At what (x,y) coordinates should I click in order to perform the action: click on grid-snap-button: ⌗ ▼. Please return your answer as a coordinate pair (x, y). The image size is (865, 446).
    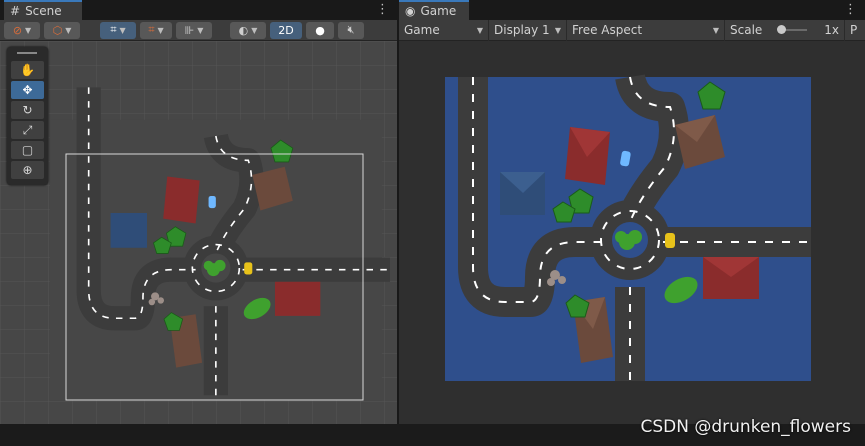
    Looking at the image, I should click on (118, 30).